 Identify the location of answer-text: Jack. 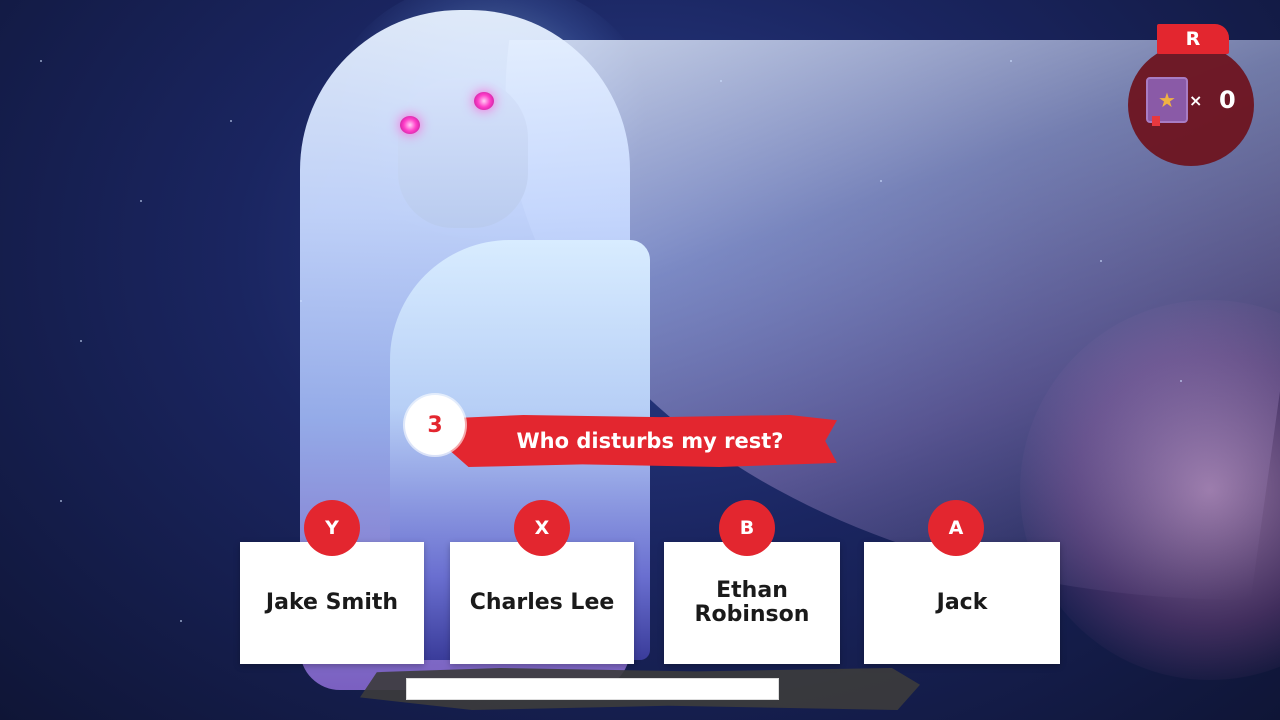
(962, 602).